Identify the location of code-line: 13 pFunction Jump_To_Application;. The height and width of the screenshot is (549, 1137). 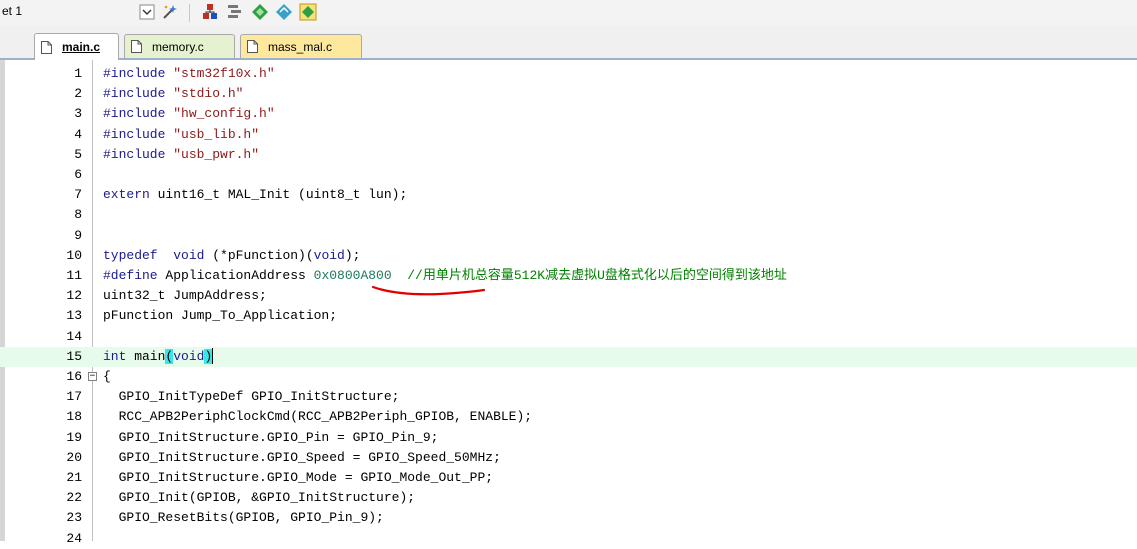
(568, 316).